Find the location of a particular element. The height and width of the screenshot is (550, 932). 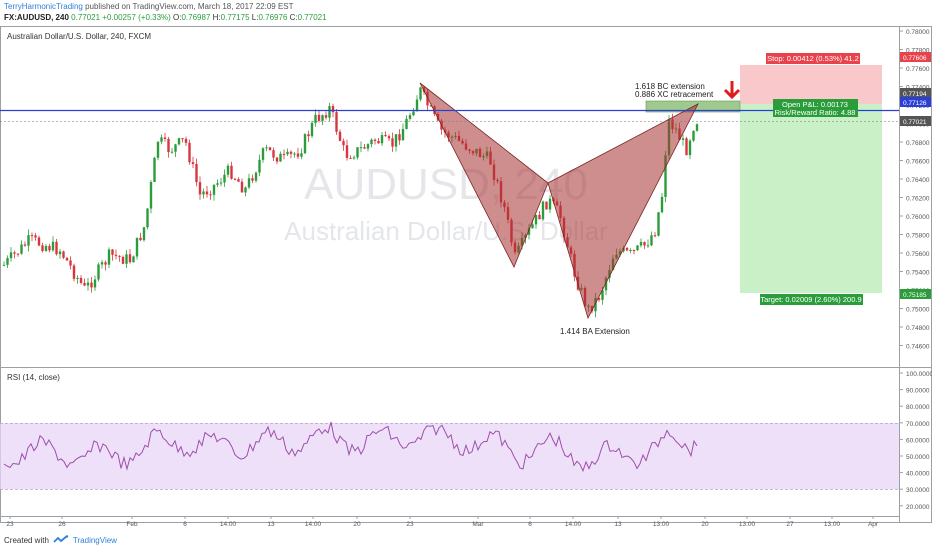

pattern-bcd-triangle is located at coordinates (623, 211).